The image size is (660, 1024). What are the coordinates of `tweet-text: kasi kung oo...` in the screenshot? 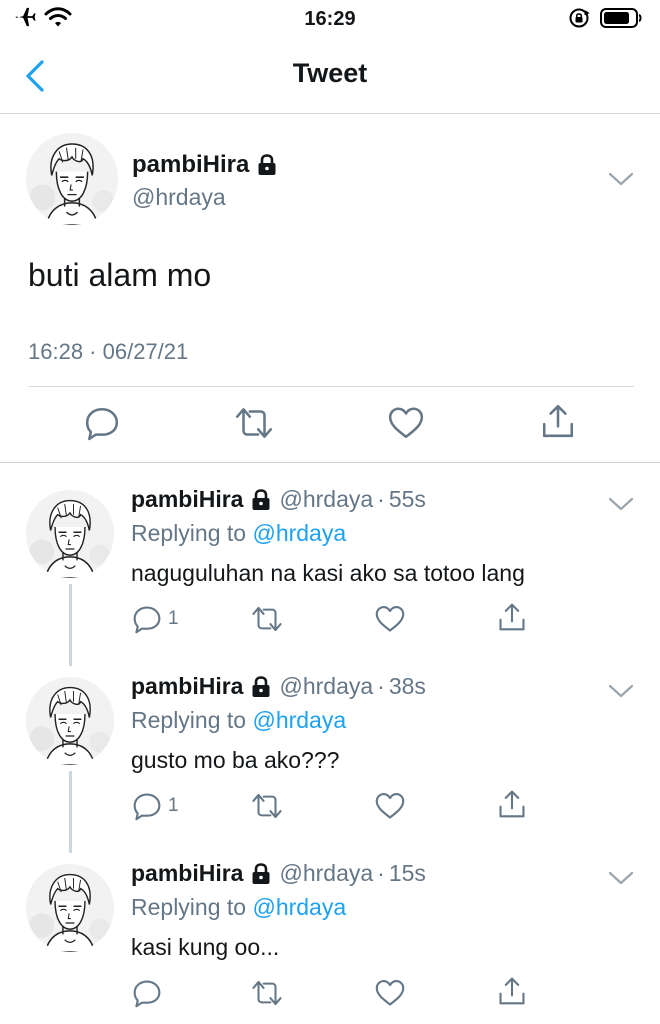 It's located at (205, 947).